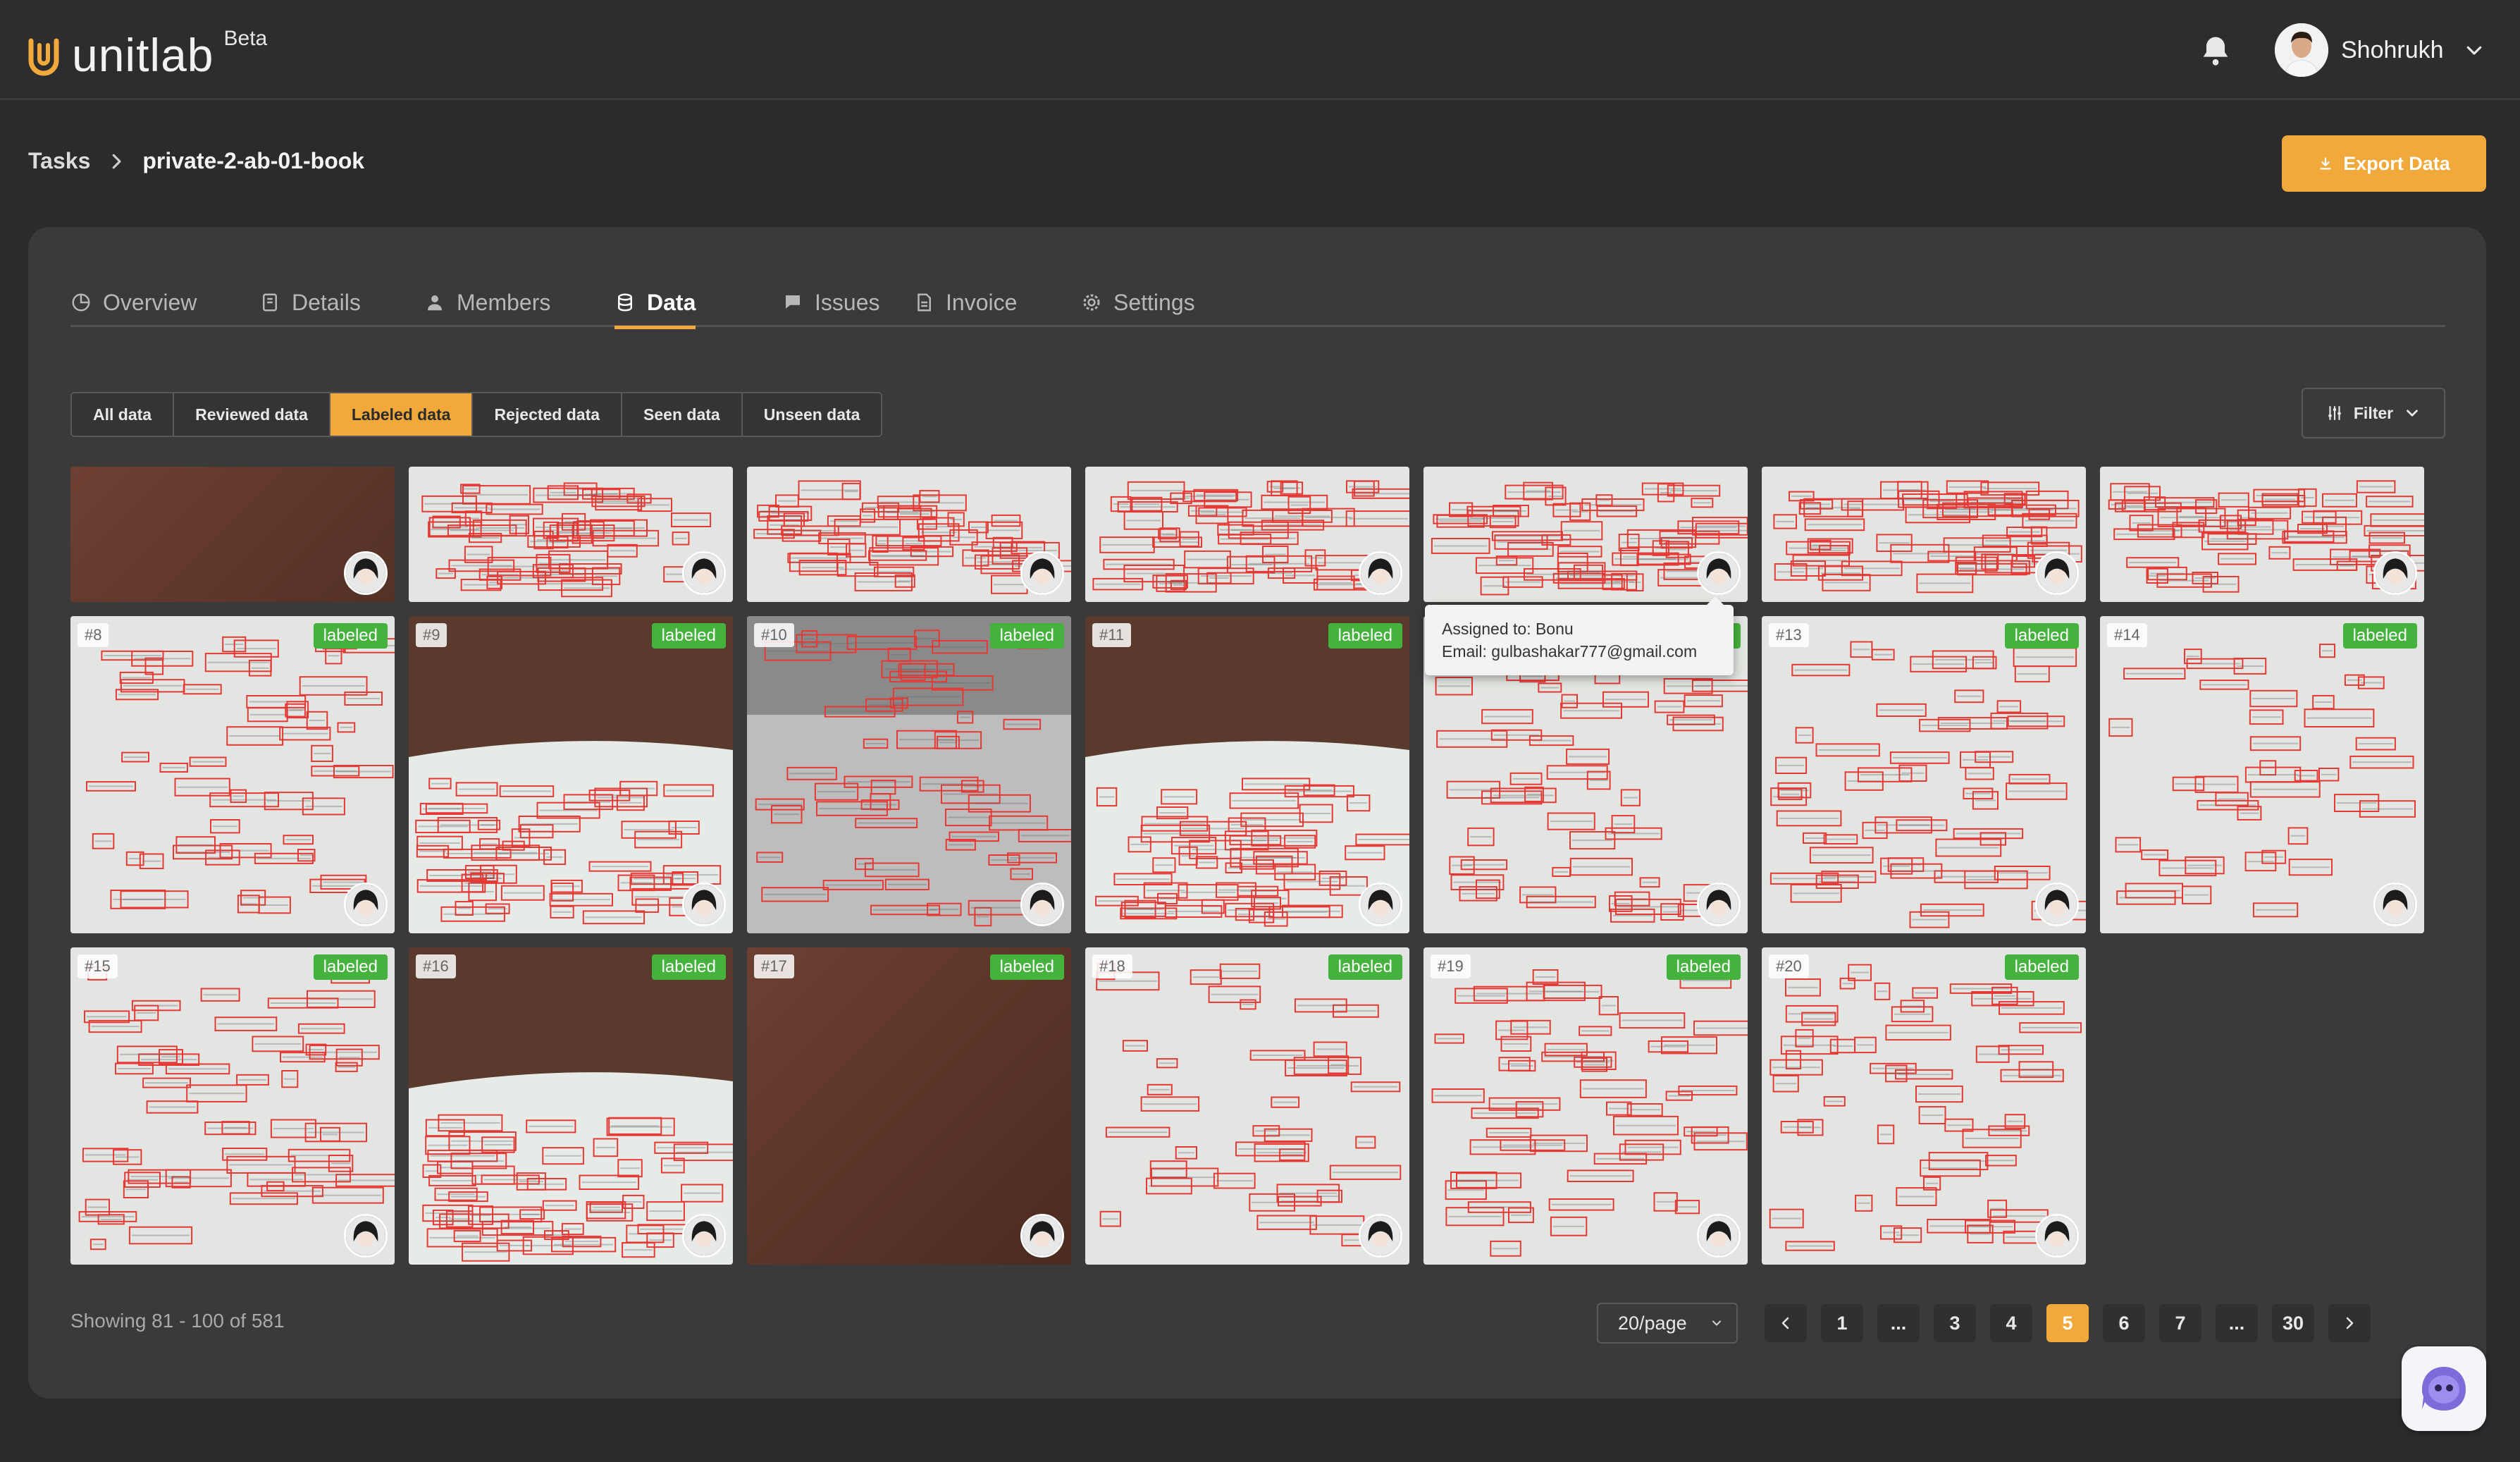 The height and width of the screenshot is (1462, 2520). Describe the element at coordinates (1842, 1323) in the screenshot. I see `page-button-1: 1` at that location.